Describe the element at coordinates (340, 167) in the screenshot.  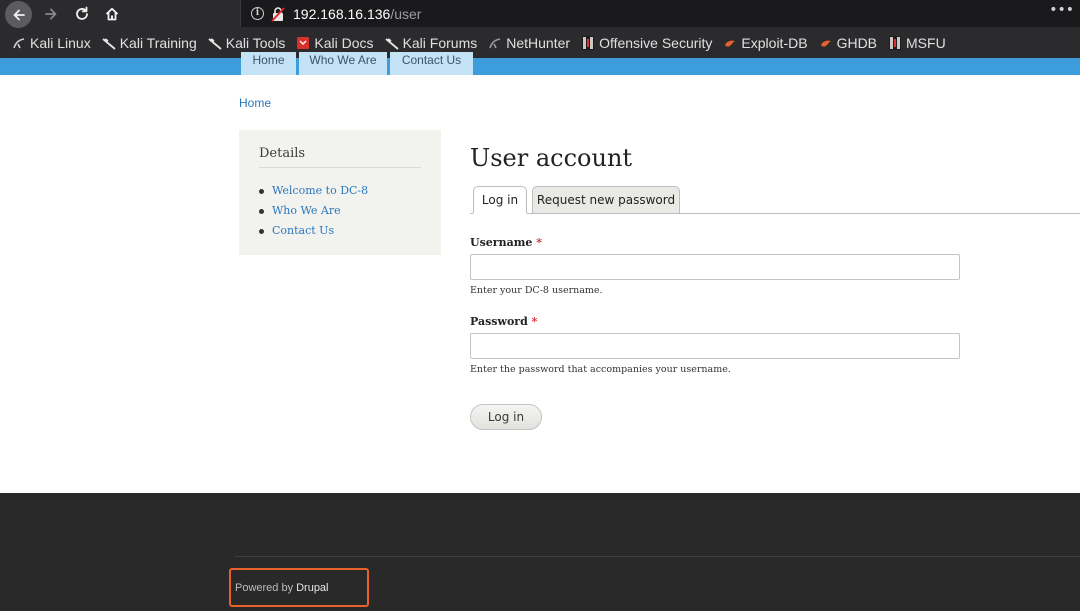
I see `divider` at that location.